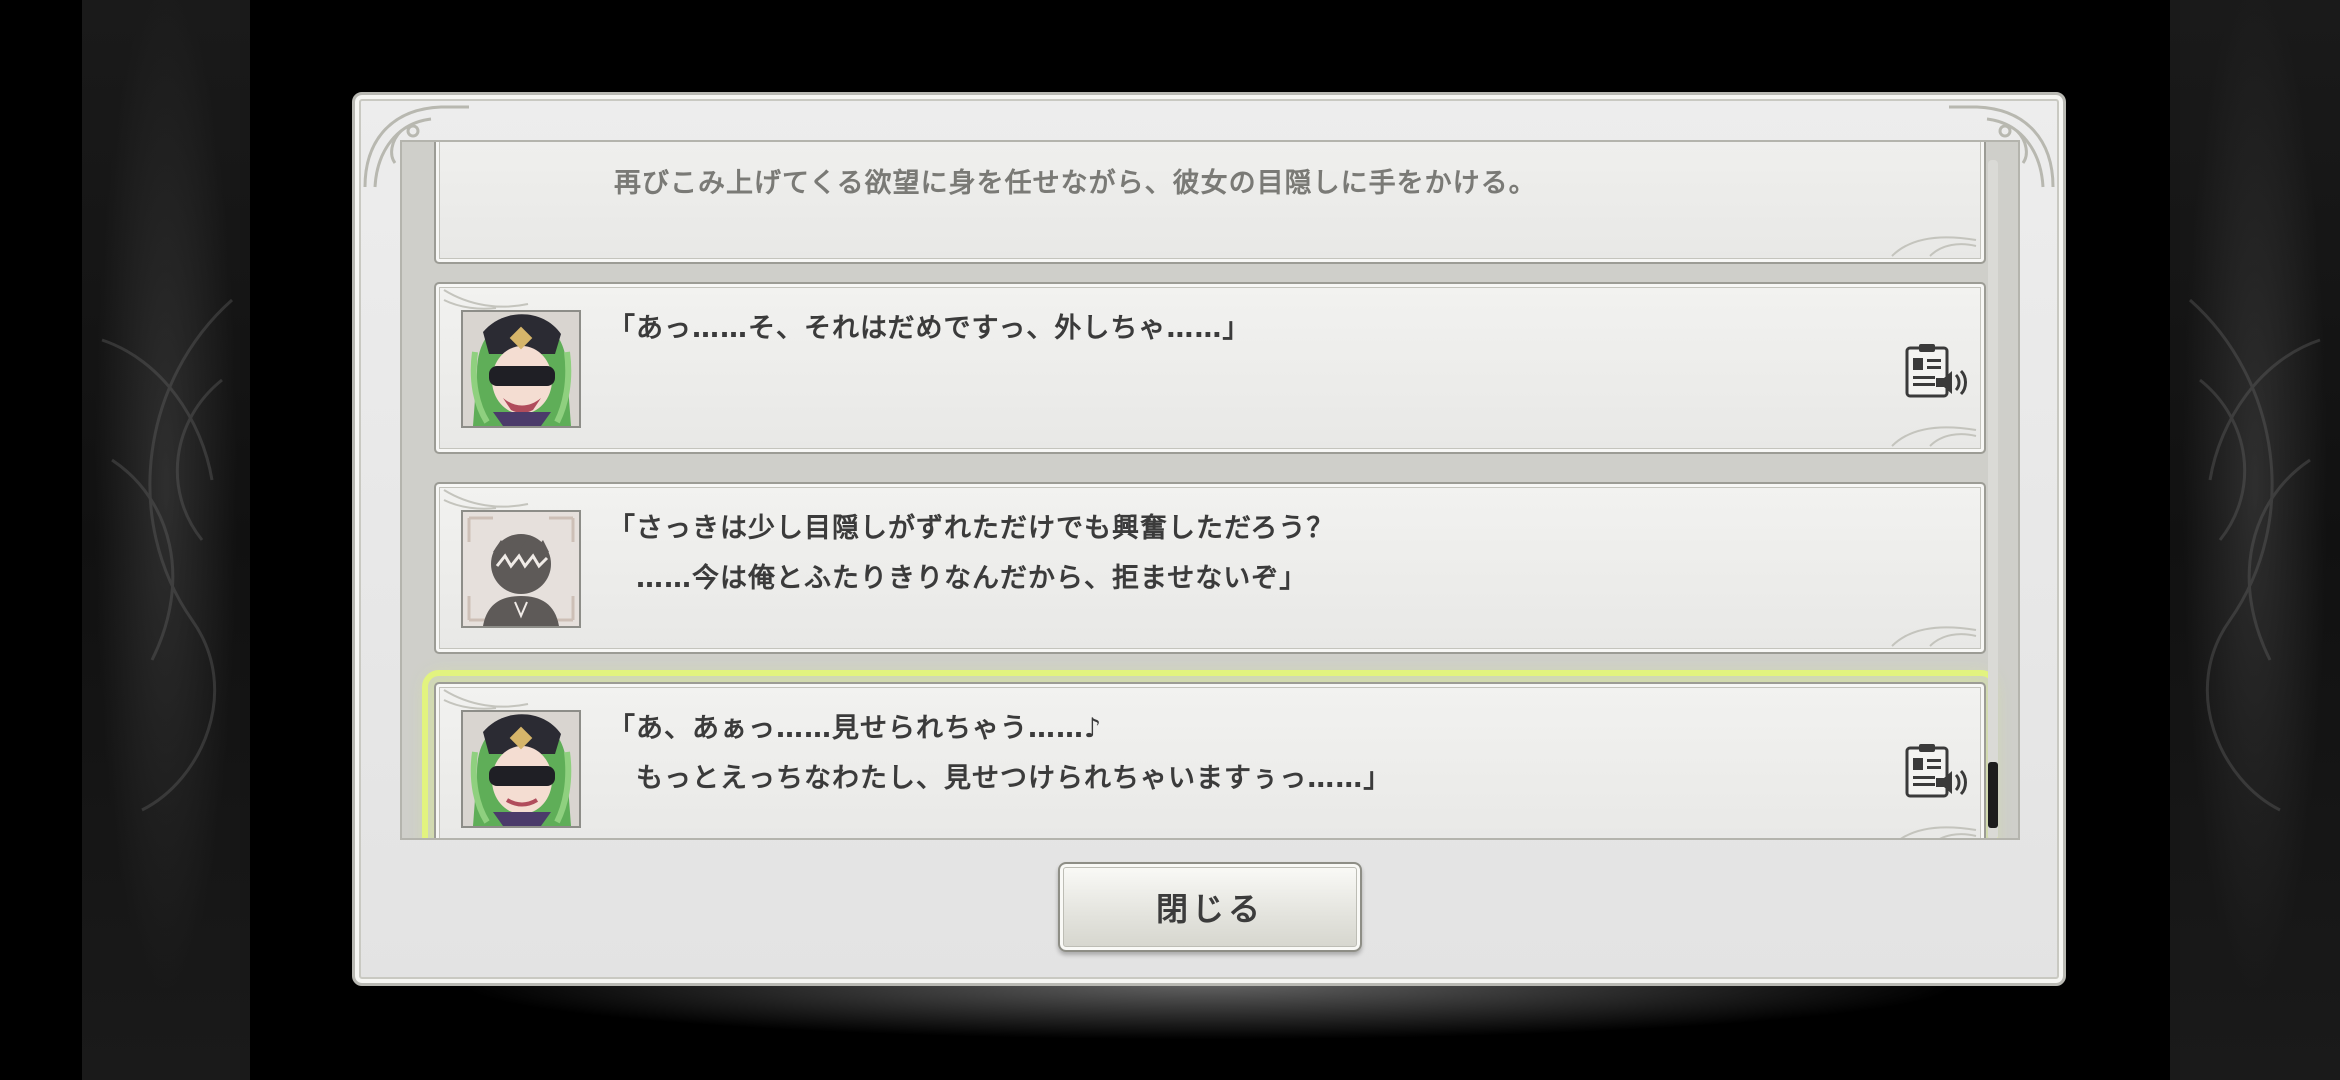  I want to click on left-side-panel, so click(166, 540).